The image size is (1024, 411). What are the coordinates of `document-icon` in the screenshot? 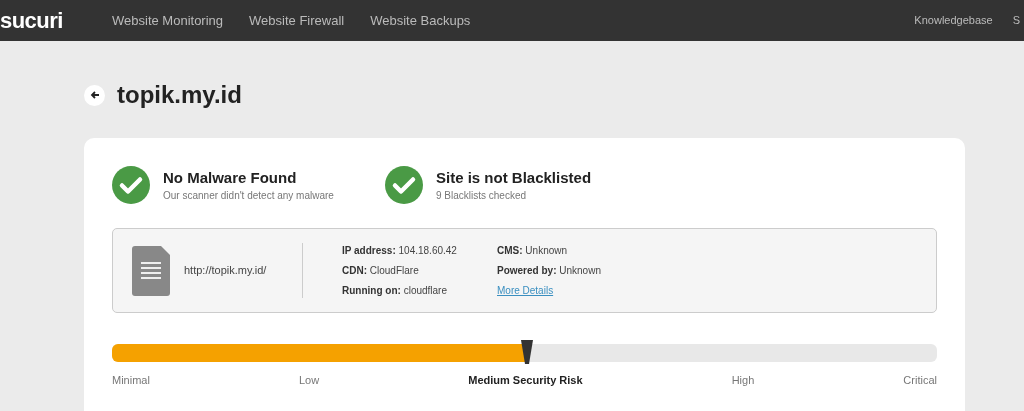 It's located at (151, 270).